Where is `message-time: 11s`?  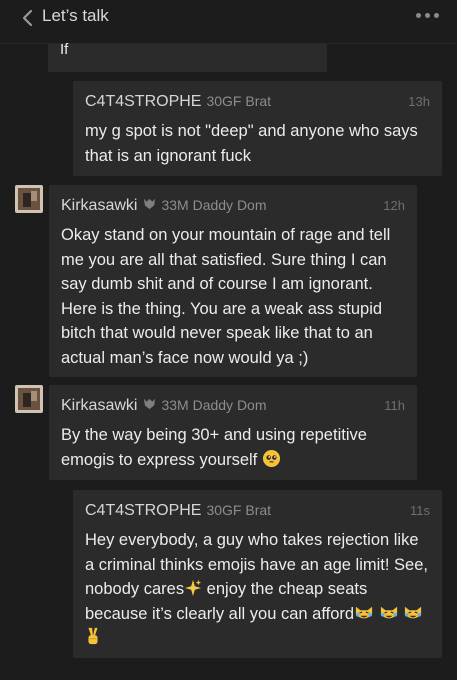 message-time: 11s is located at coordinates (420, 510).